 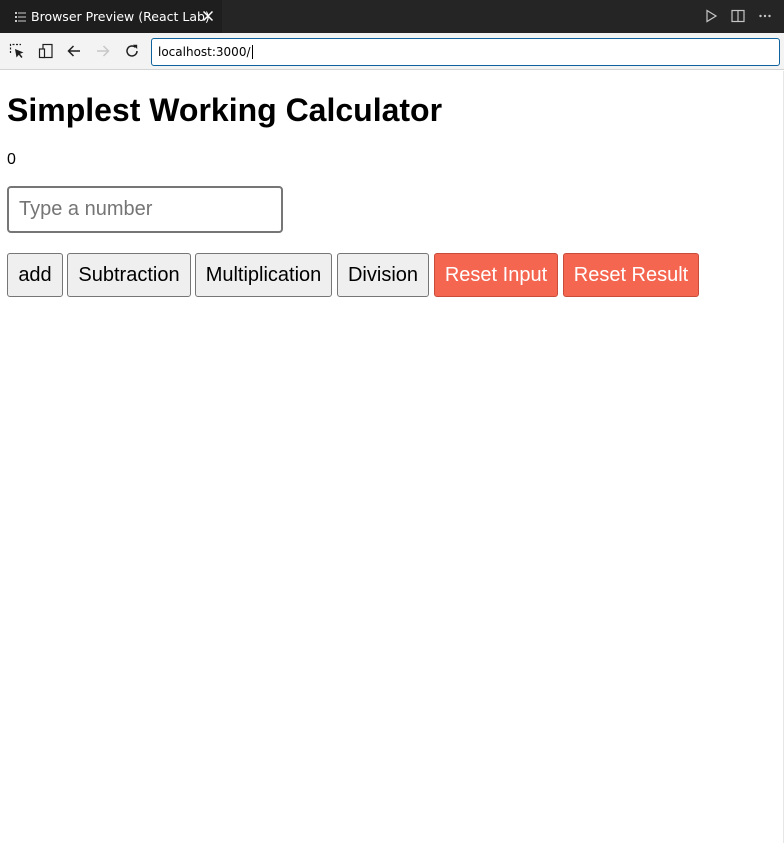 What do you see at coordinates (20, 16) in the screenshot?
I see `preview-icon` at bounding box center [20, 16].